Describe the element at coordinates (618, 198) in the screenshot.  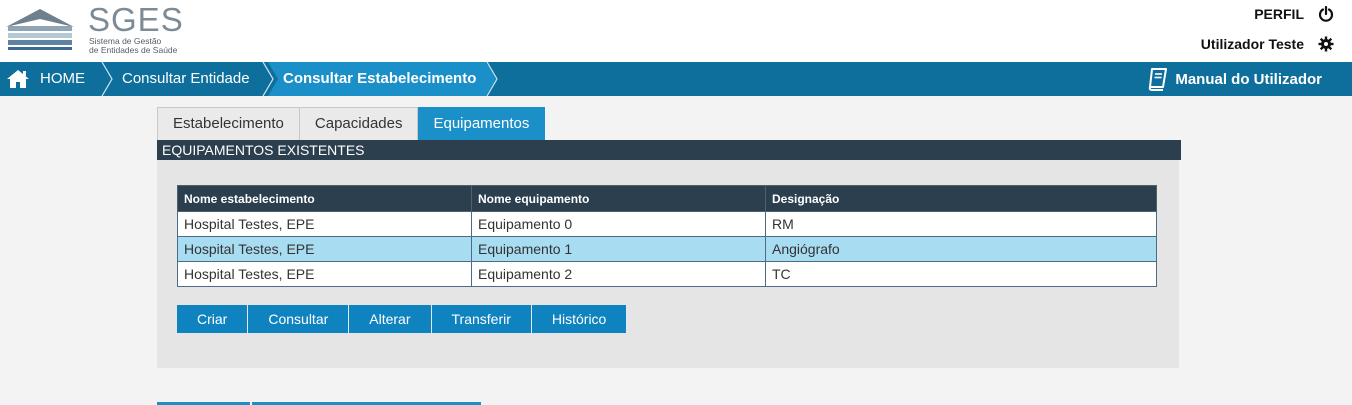
I see `column-header-nome-equipamento: Nome equipamento` at that location.